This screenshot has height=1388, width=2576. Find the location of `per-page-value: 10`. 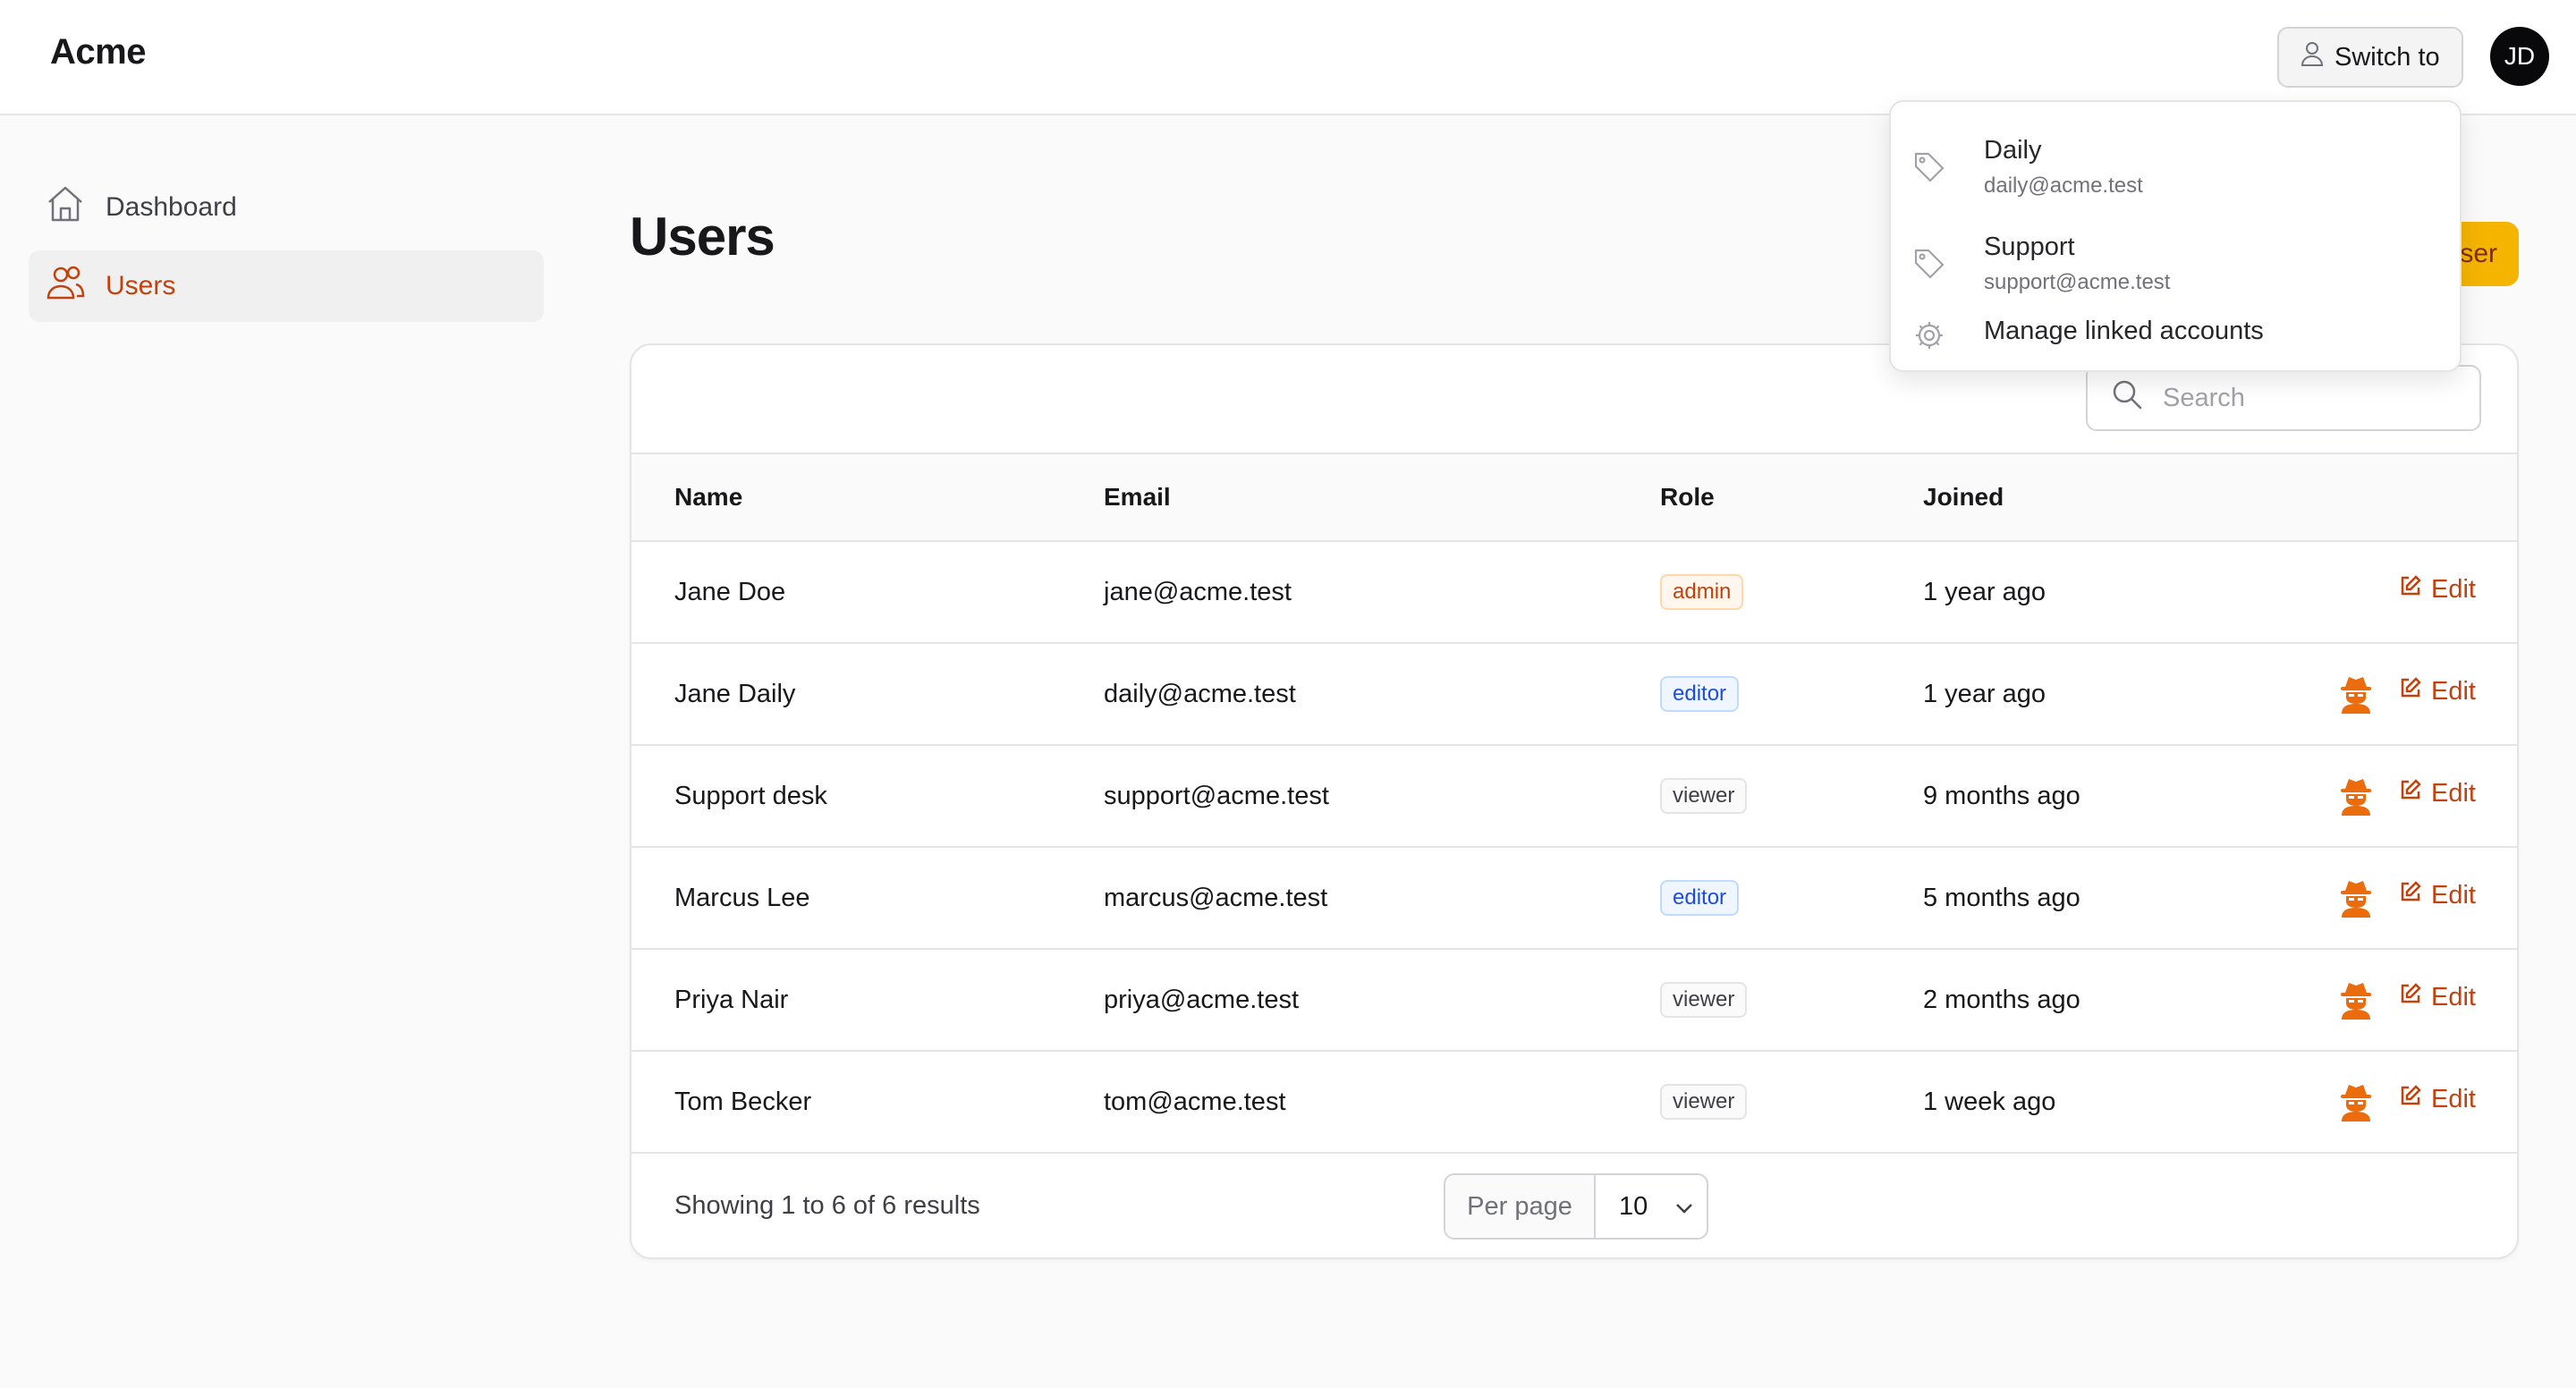

per-page-value: 10 is located at coordinates (1633, 1206).